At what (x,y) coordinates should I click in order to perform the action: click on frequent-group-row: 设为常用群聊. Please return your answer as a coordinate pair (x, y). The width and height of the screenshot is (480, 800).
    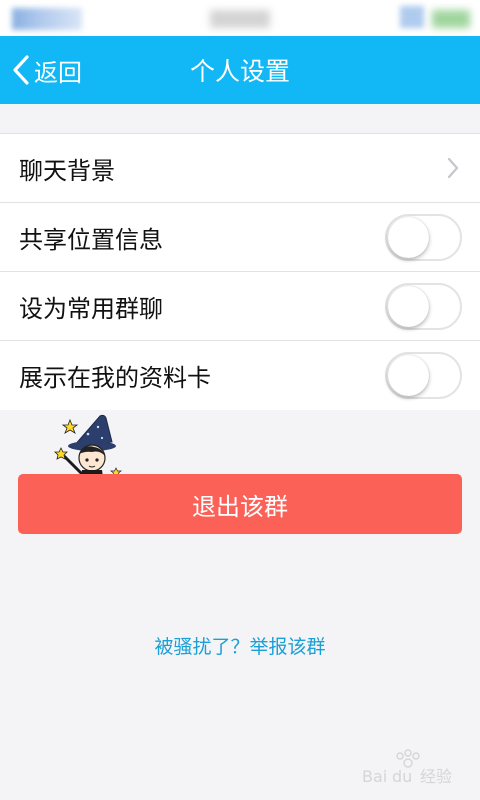
    Looking at the image, I should click on (240, 306).